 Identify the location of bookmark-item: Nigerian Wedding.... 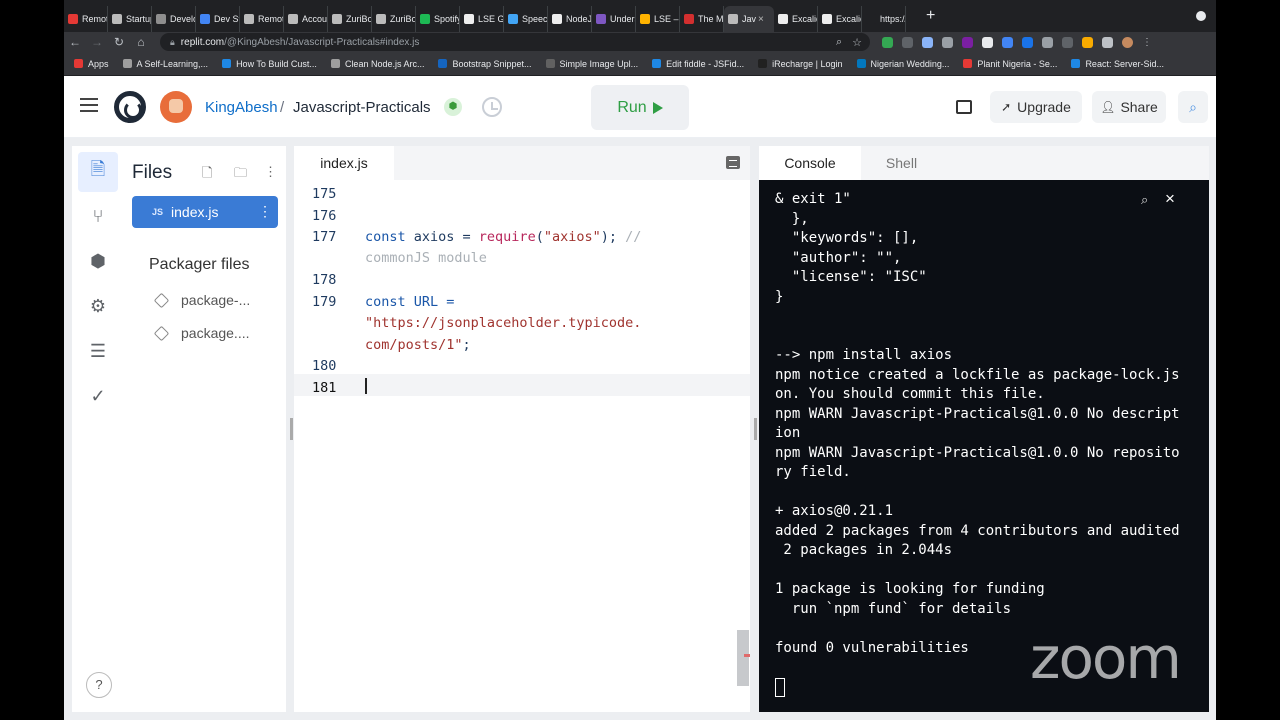
(902, 64).